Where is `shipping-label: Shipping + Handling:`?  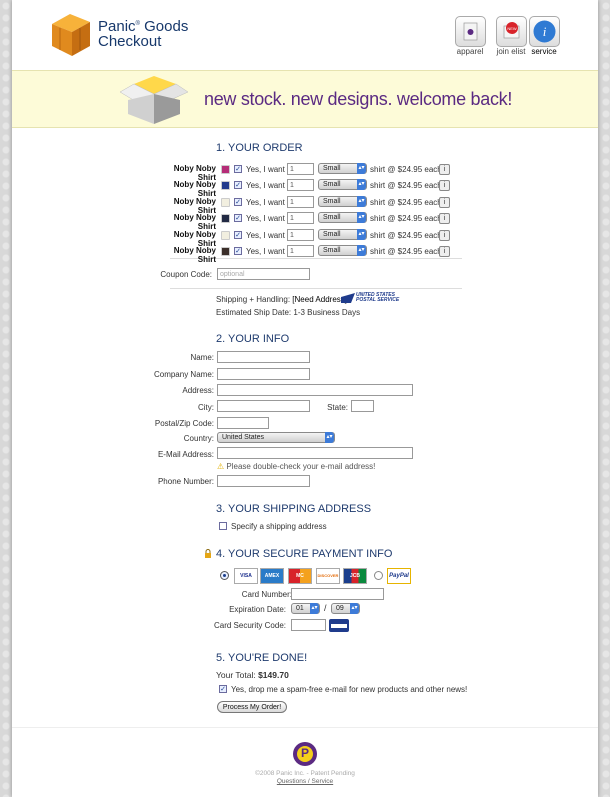 shipping-label: Shipping + Handling: is located at coordinates (253, 299).